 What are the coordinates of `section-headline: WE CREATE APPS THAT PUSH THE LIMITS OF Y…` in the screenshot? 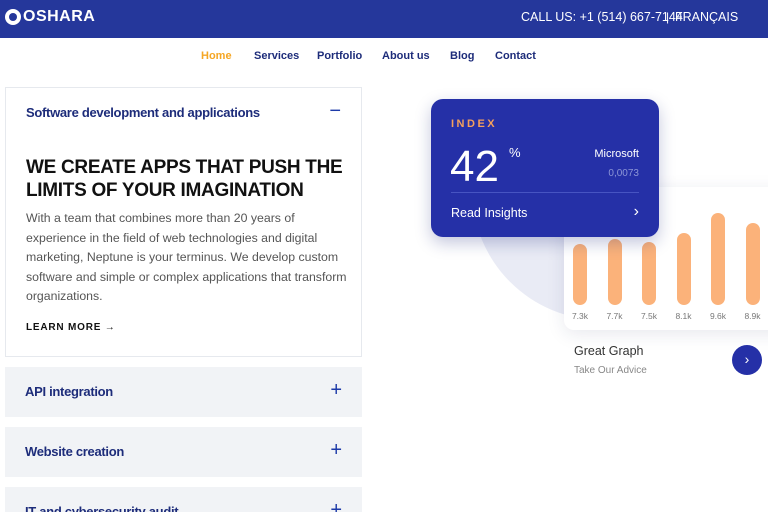 It's located at (184, 179).